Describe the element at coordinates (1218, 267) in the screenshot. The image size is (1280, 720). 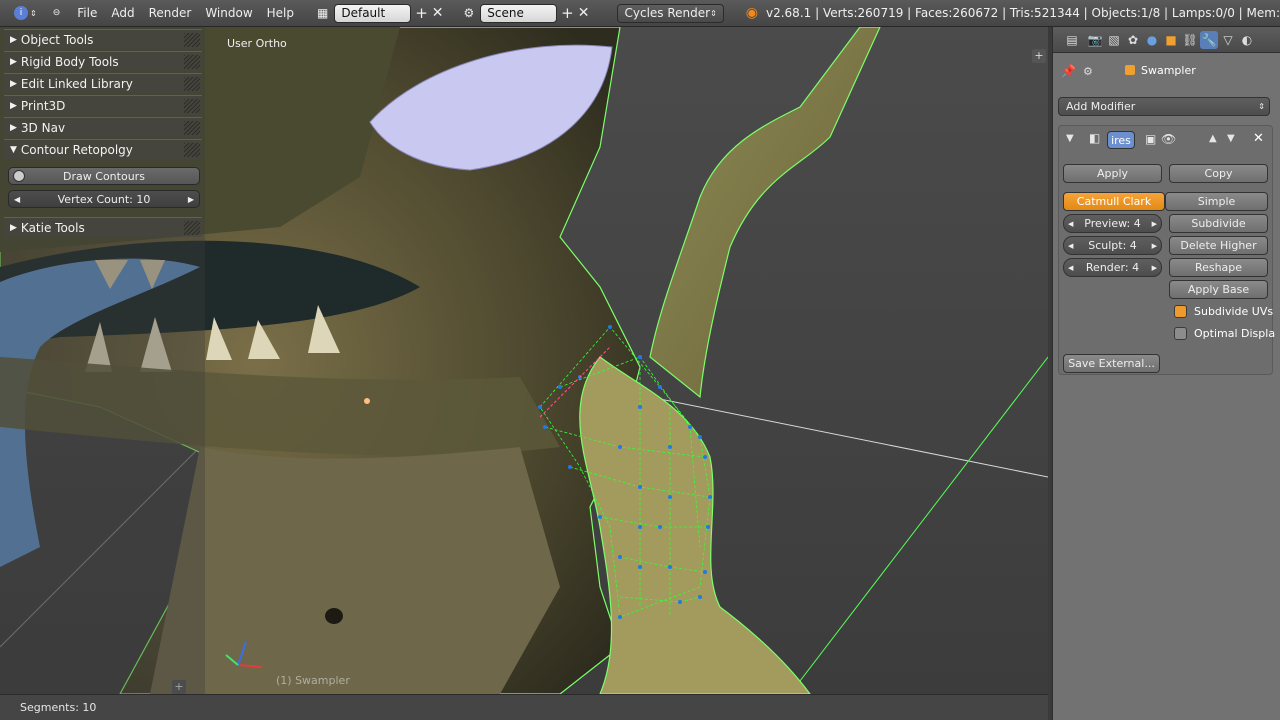
I see `reshape-button: Reshape` at that location.